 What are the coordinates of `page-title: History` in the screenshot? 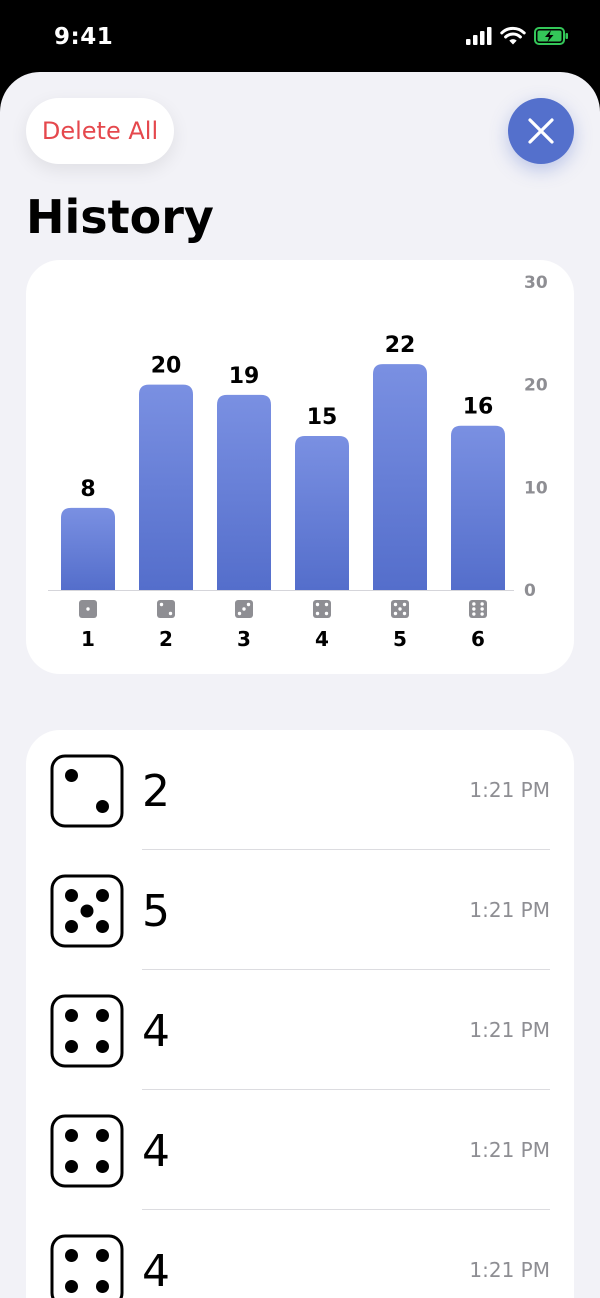 It's located at (120, 217).